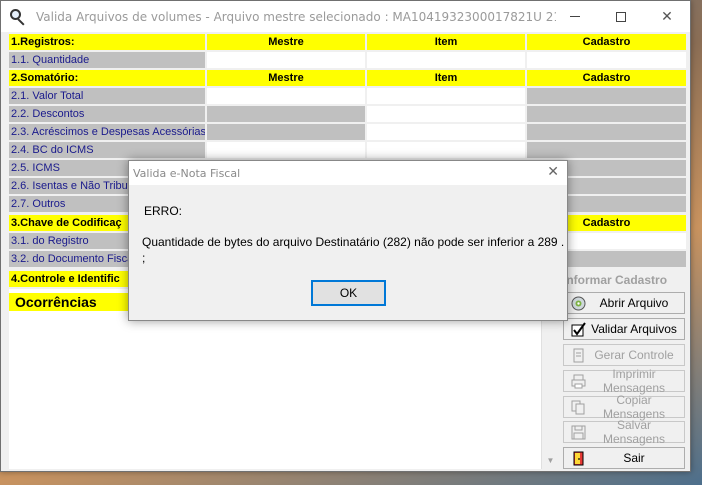  I want to click on abrir-arquivo-button: Abrir Arquivo, so click(624, 303).